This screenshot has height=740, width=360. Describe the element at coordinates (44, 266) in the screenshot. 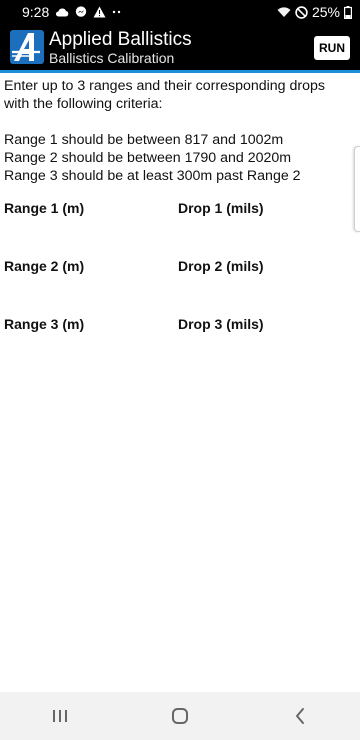

I see `range-2-label: Range 2 (m)` at that location.